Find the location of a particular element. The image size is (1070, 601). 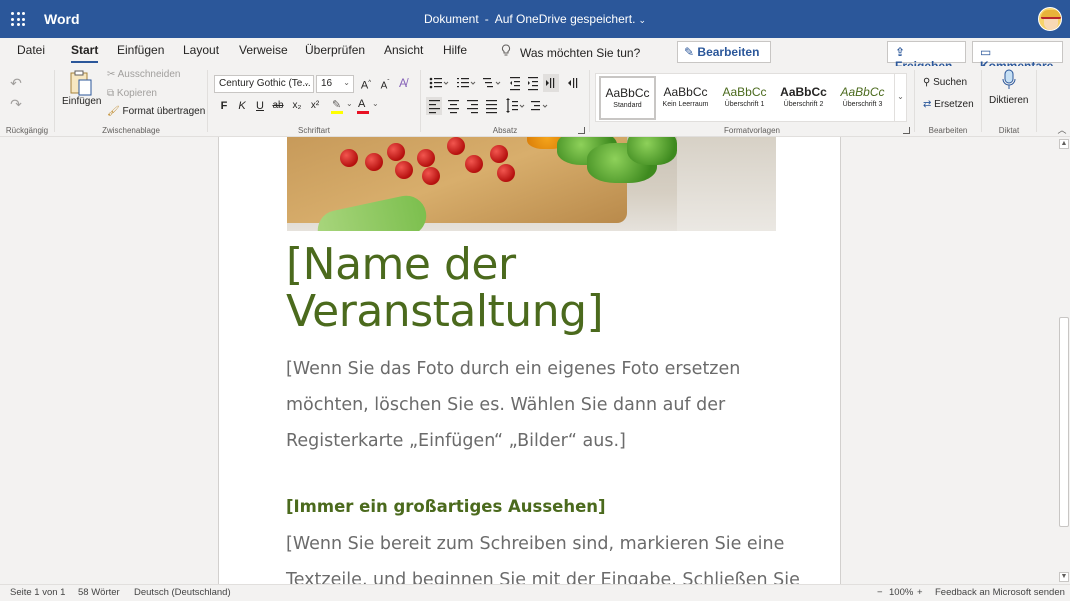

microphone-icon is located at coordinates (1009, 79).